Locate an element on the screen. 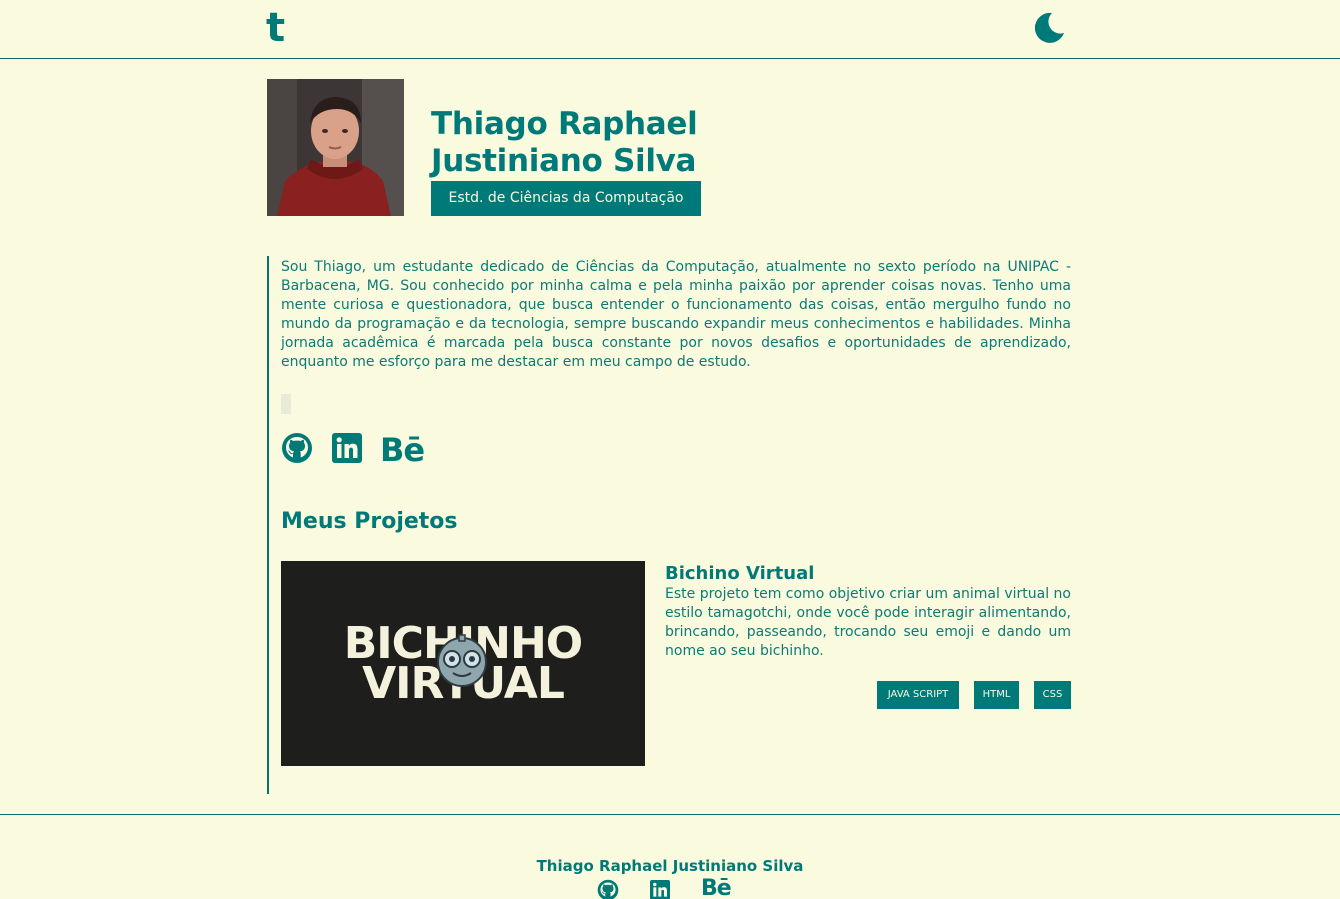  theme-toggle-button is located at coordinates (1049, 28).